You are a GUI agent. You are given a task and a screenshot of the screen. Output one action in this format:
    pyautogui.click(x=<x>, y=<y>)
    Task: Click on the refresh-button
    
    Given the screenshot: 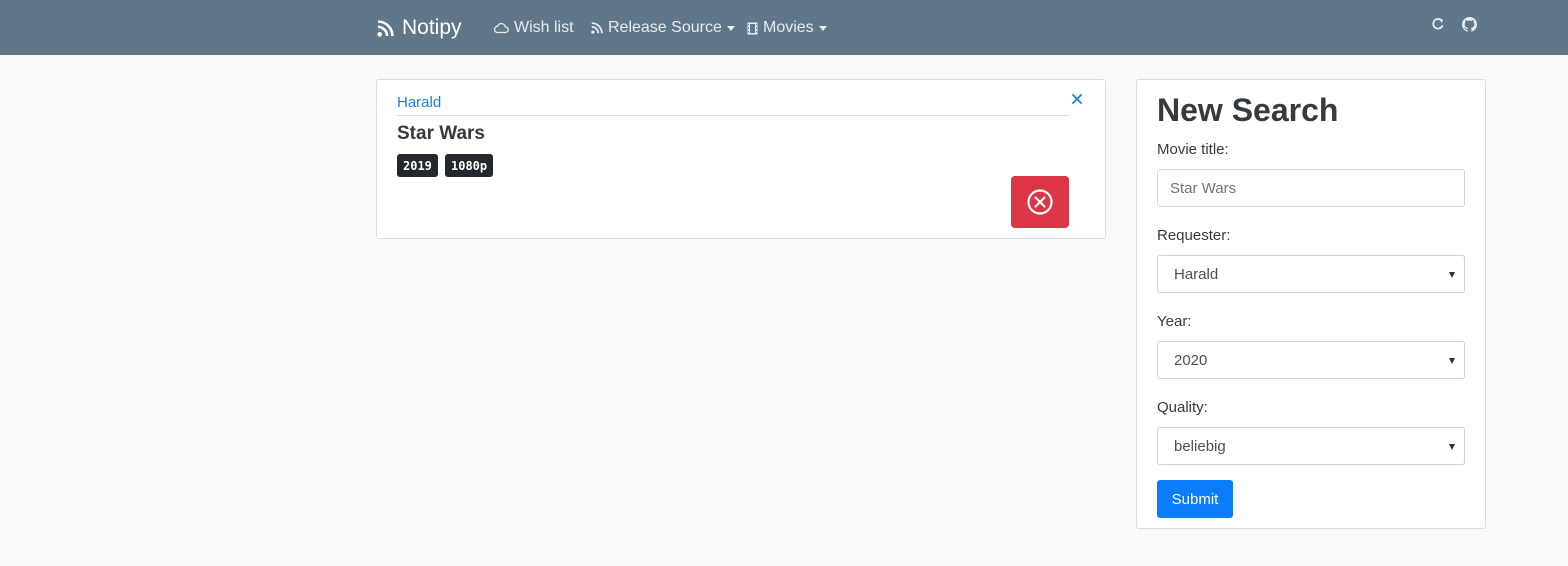 What is the action you would take?
    pyautogui.click(x=1438, y=24)
    